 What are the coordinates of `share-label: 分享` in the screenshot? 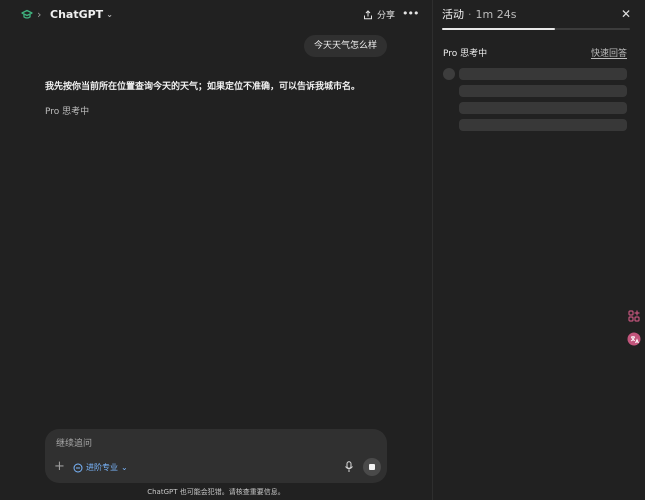 It's located at (386, 16).